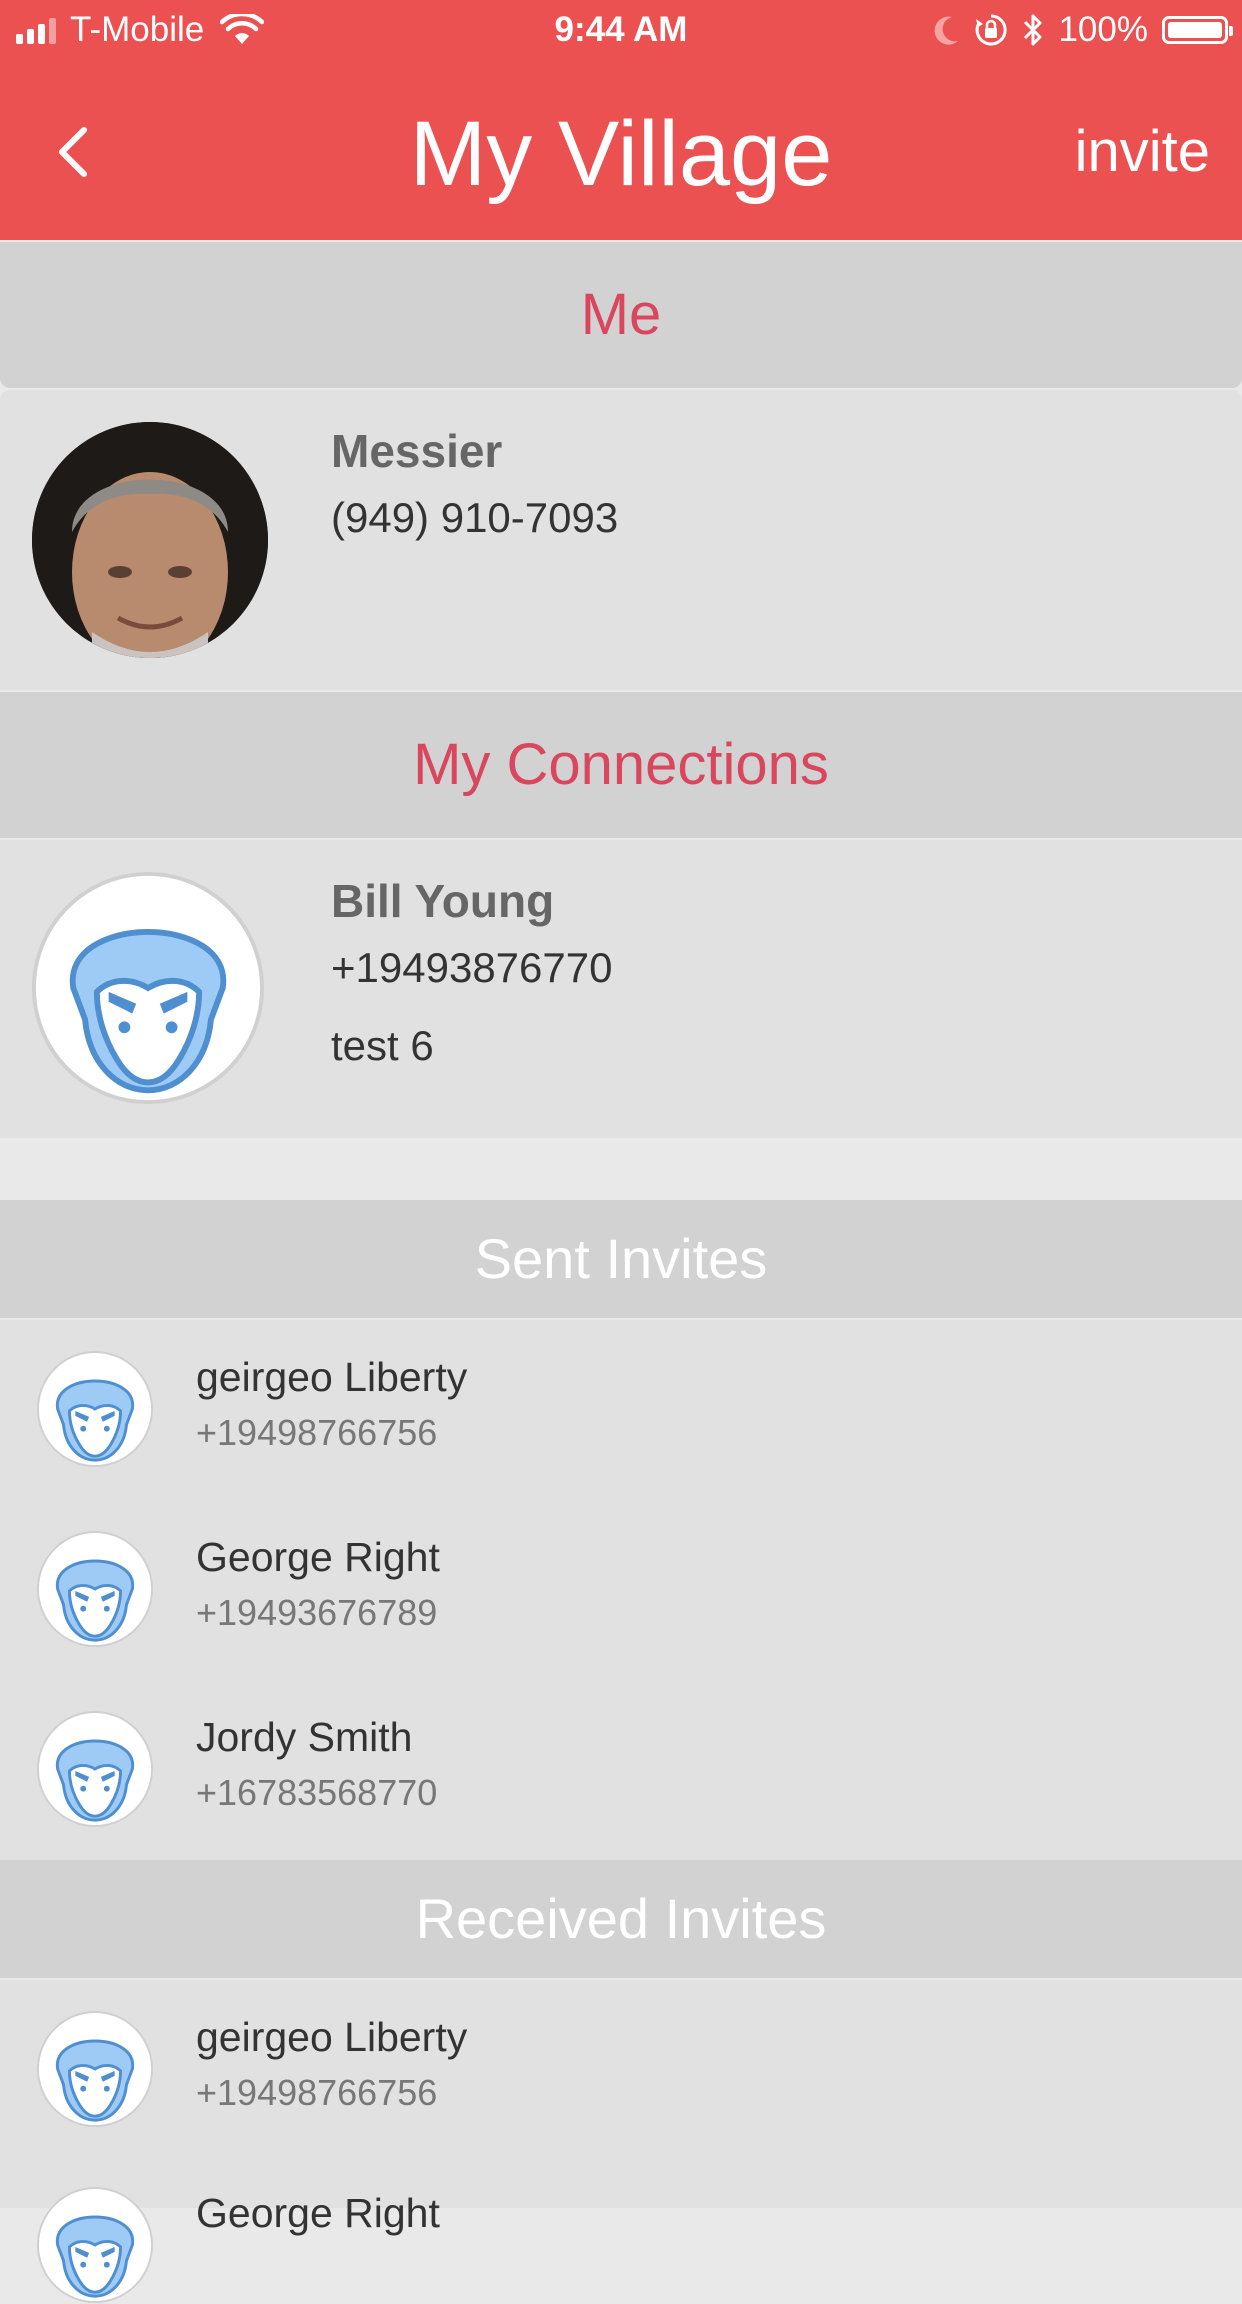 Image resolution: width=1242 pixels, height=2304 pixels. I want to click on page-title: My Village, so click(621, 154).